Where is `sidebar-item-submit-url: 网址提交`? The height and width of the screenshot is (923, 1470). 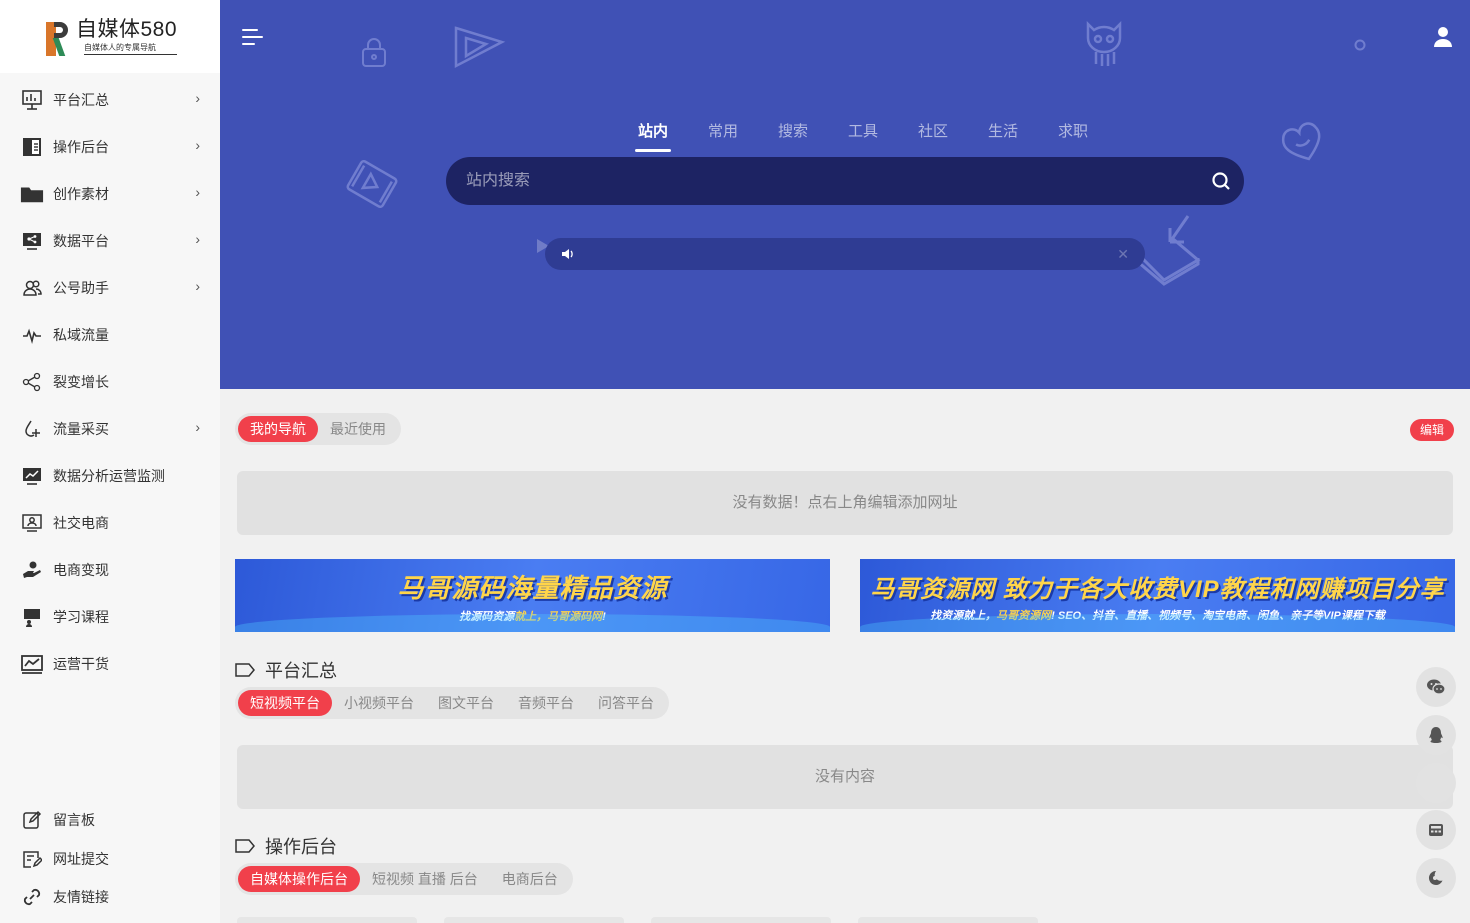
sidebar-item-submit-url: 网址提交 is located at coordinates (110, 859).